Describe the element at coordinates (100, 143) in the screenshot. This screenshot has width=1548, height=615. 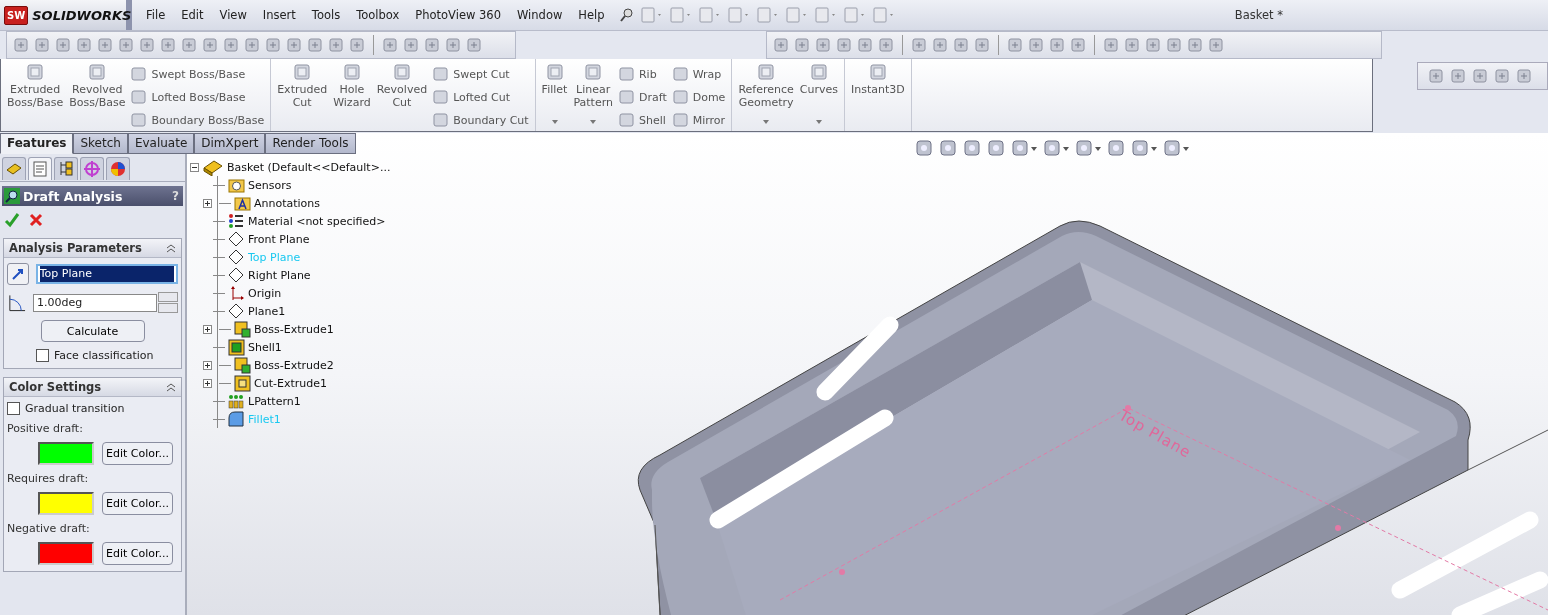
I see `tab: Sketch` at that location.